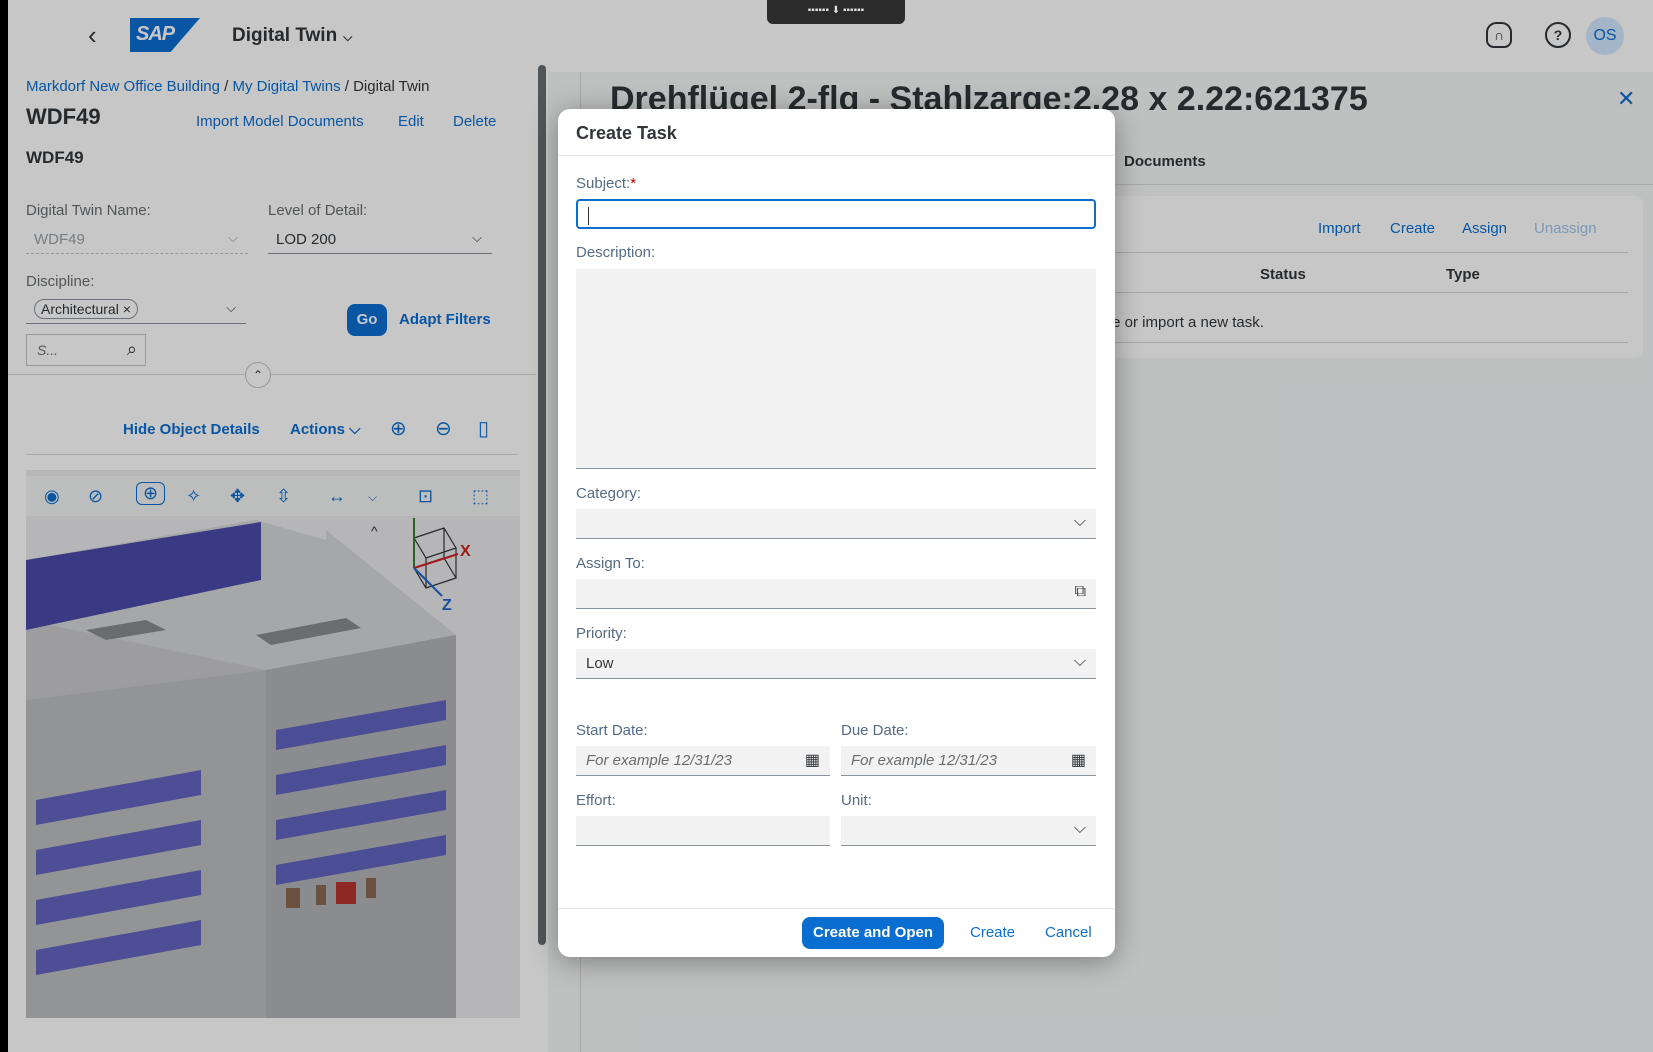  I want to click on cancel-button: Cancel, so click(1068, 932).